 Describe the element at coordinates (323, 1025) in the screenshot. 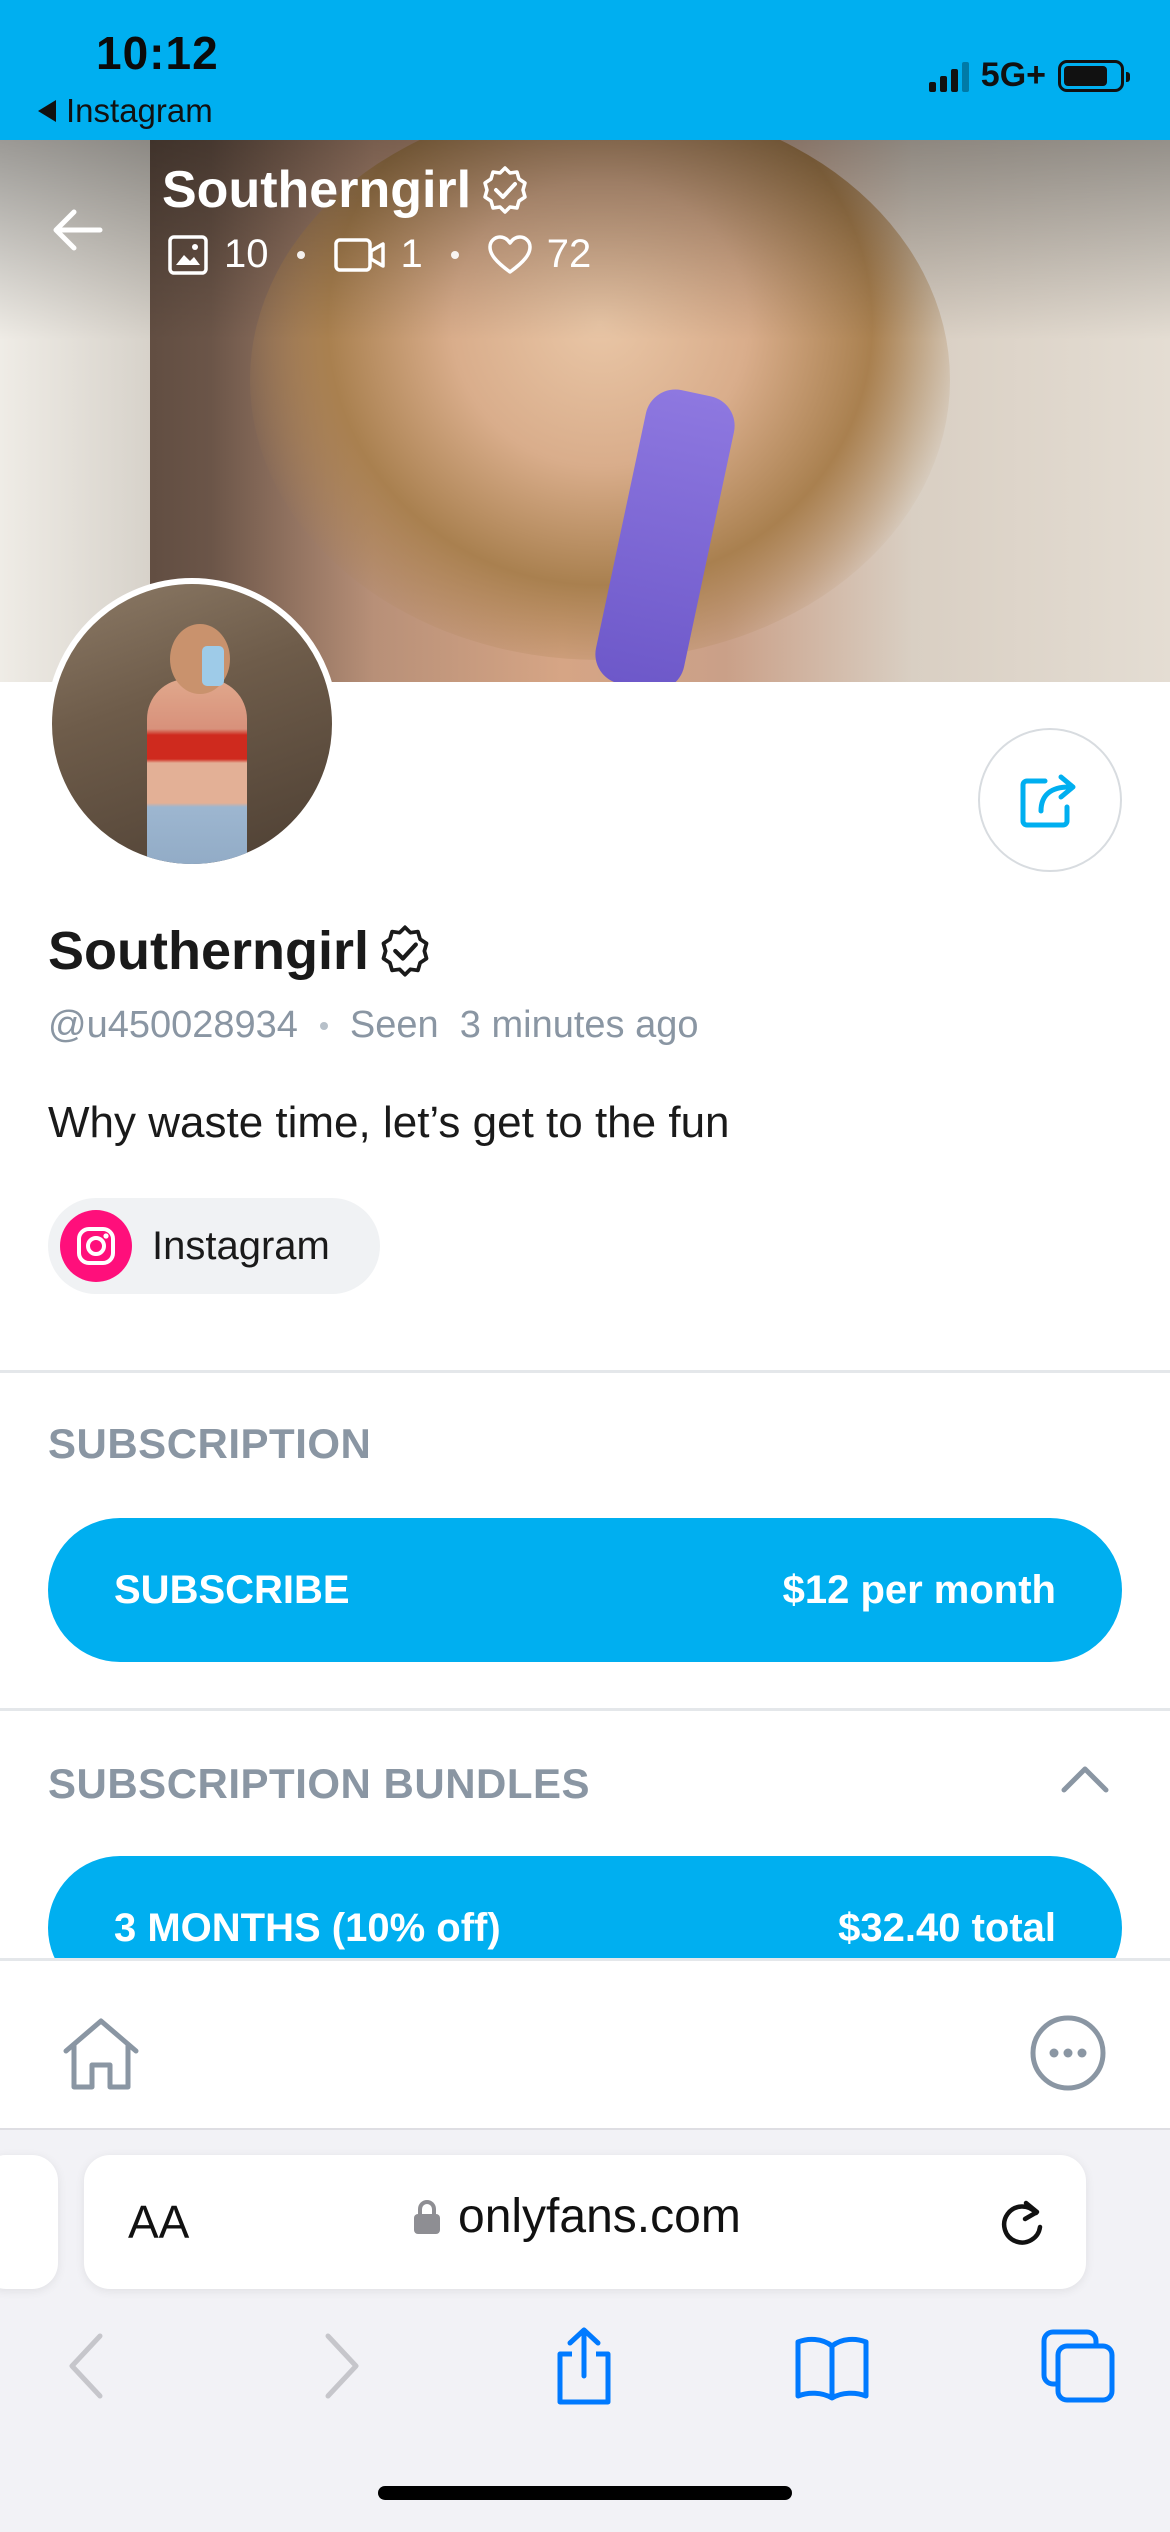

I see `meta-separator` at that location.